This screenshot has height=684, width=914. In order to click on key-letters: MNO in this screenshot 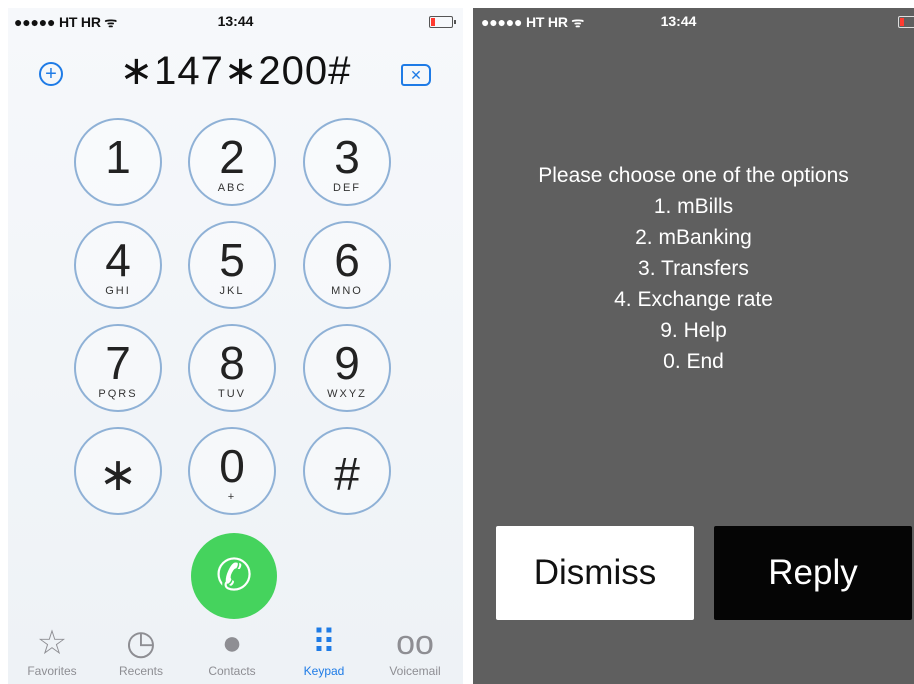, I will do `click(347, 291)`.